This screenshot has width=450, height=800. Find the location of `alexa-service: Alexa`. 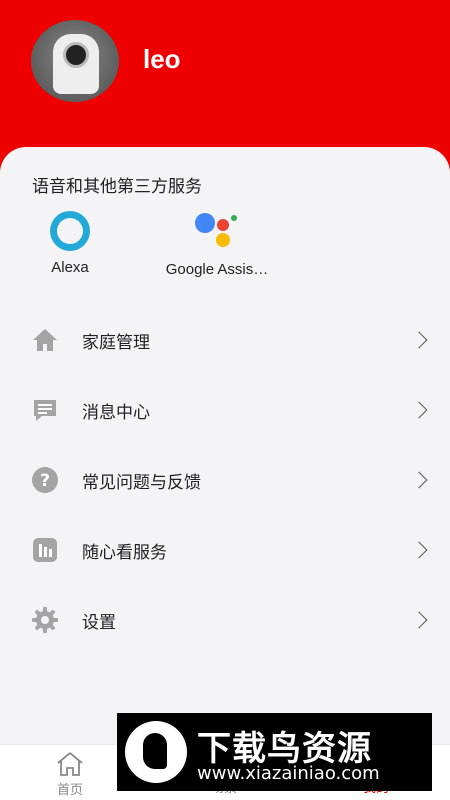

alexa-service: Alexa is located at coordinates (70, 240).